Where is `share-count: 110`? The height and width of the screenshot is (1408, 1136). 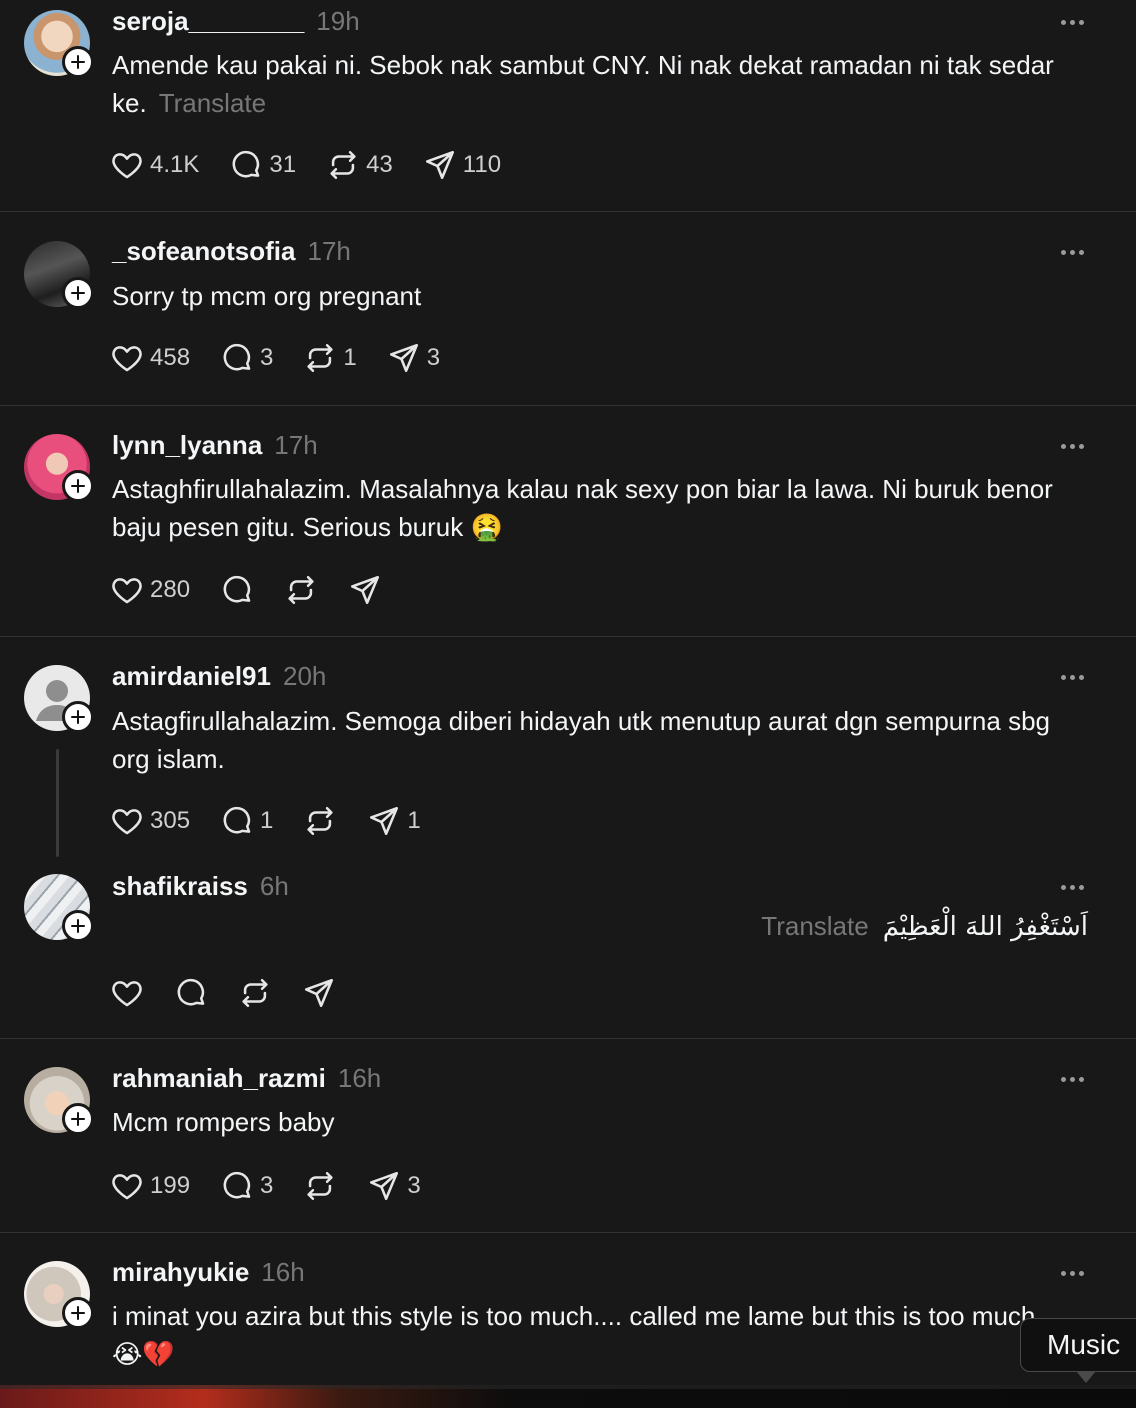 share-count: 110 is located at coordinates (482, 164).